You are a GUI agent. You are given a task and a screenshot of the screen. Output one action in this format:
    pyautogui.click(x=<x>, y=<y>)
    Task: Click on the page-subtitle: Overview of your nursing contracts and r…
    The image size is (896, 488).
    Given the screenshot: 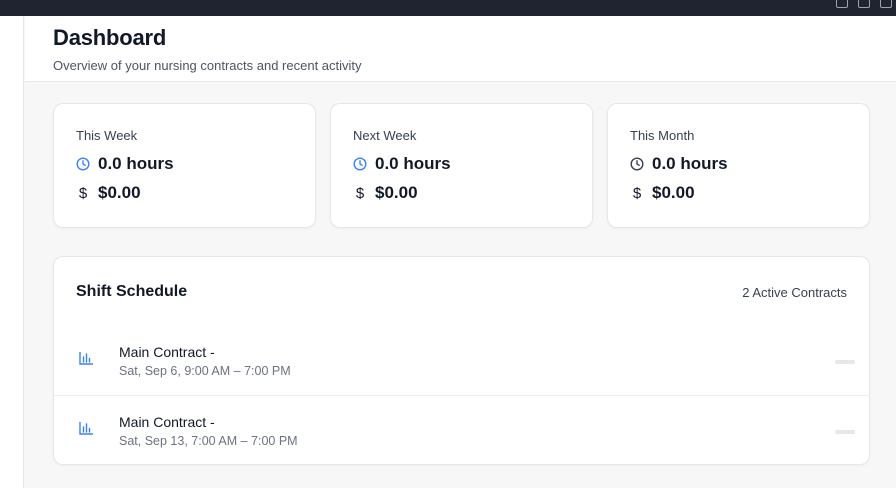 What is the action you would take?
    pyautogui.click(x=207, y=65)
    